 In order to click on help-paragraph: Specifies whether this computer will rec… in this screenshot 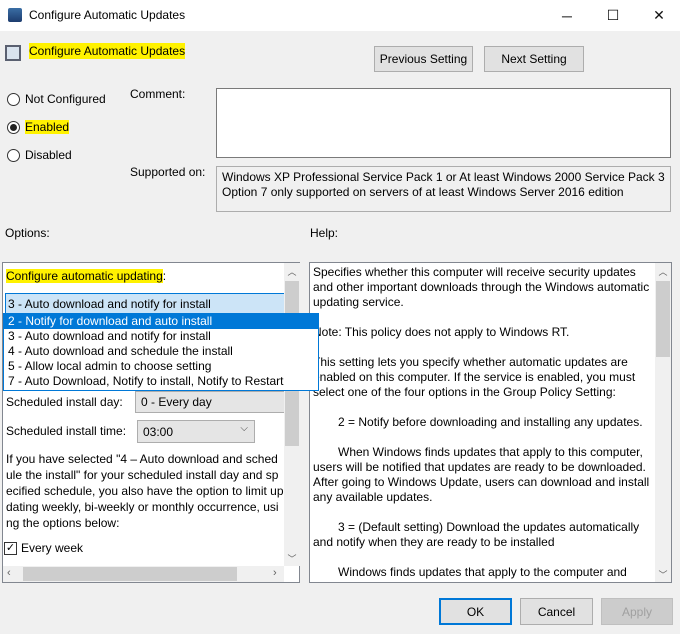, I will do `click(481, 287)`.